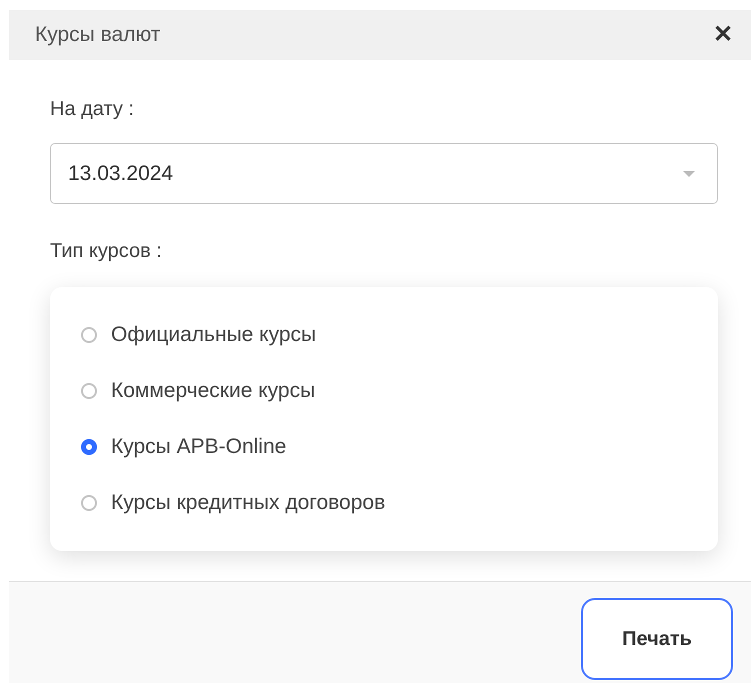 The height and width of the screenshot is (683, 751). What do you see at coordinates (657, 639) in the screenshot?
I see `print-button: Печать` at bounding box center [657, 639].